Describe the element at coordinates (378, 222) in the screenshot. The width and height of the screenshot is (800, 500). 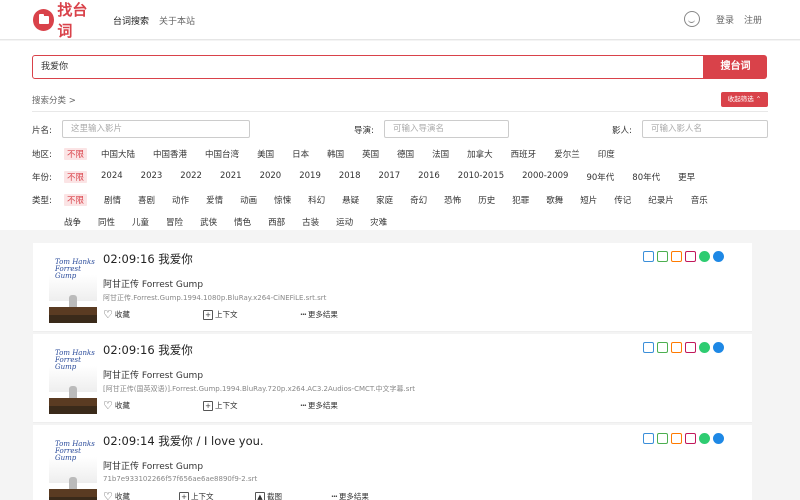
I see `type-option: 灾难` at that location.